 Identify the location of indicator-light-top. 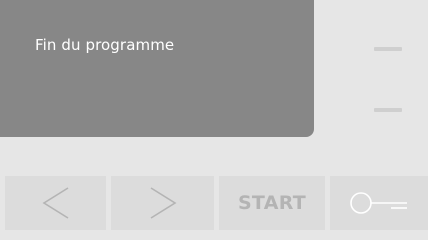
(388, 49).